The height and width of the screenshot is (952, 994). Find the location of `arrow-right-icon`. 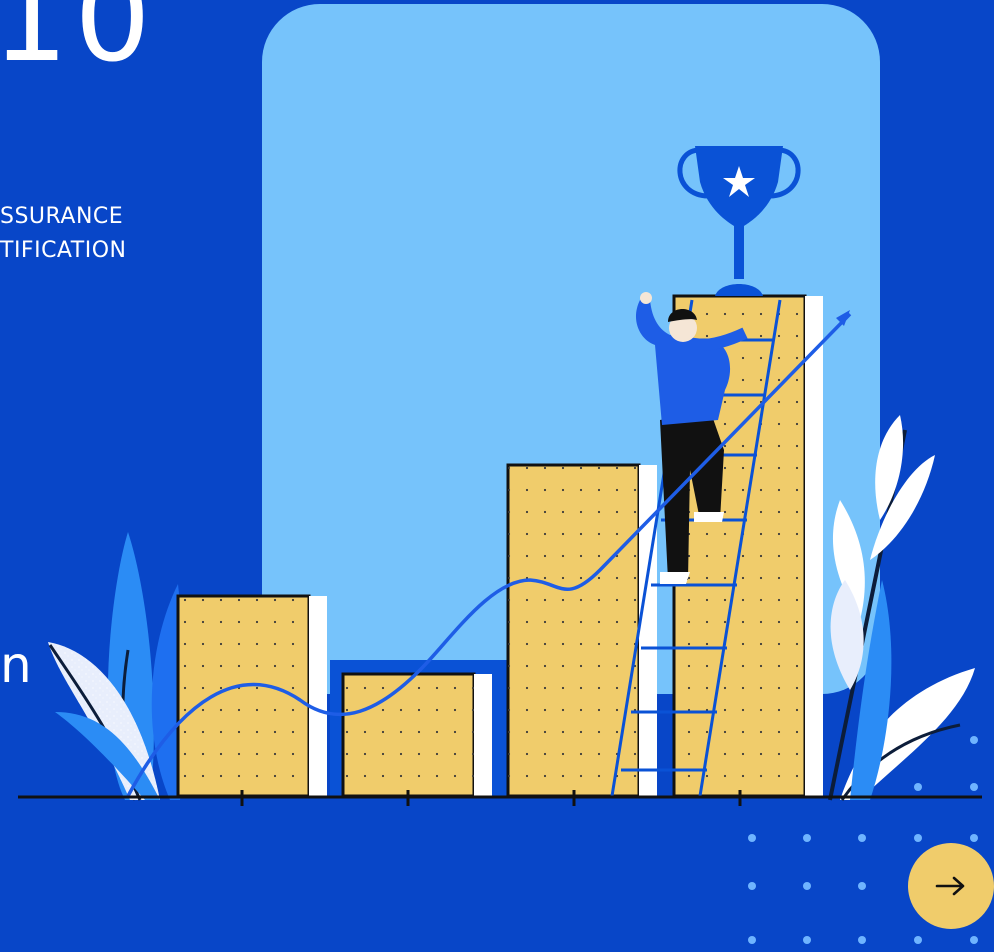

arrow-right-icon is located at coordinates (950, 886).